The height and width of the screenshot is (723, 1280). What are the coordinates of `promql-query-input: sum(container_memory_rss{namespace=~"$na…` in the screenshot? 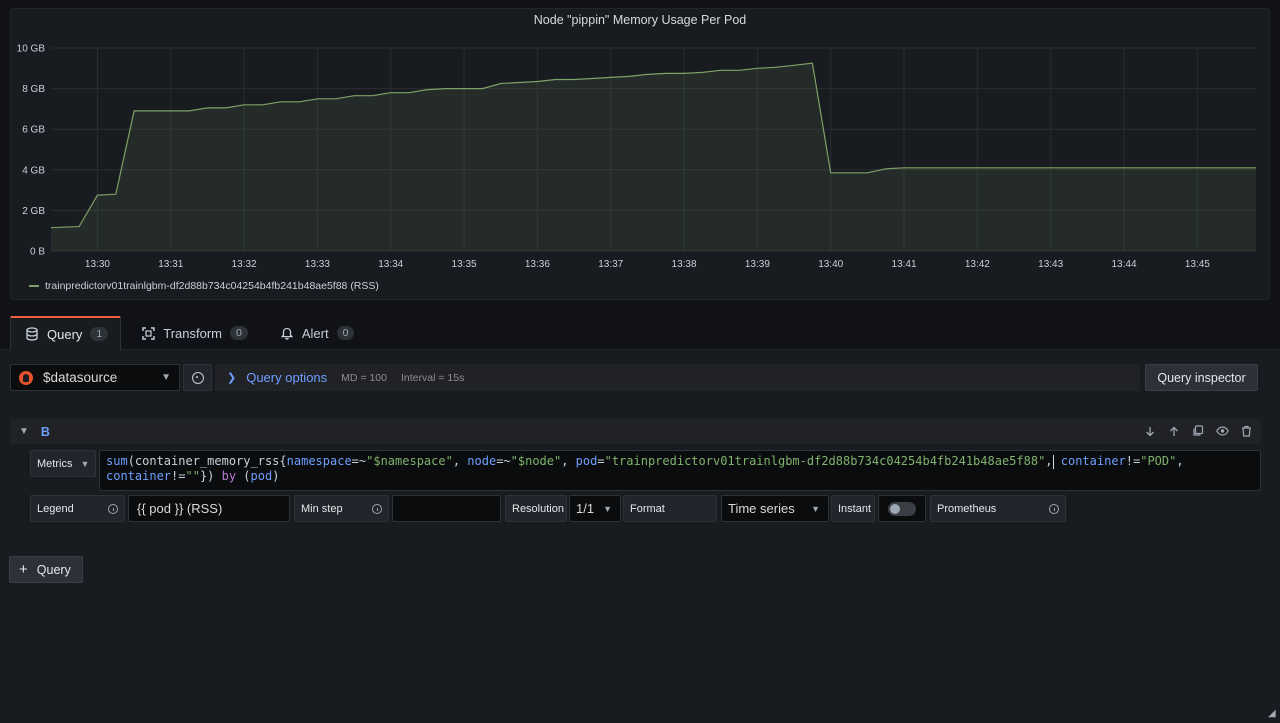 It's located at (680, 470).